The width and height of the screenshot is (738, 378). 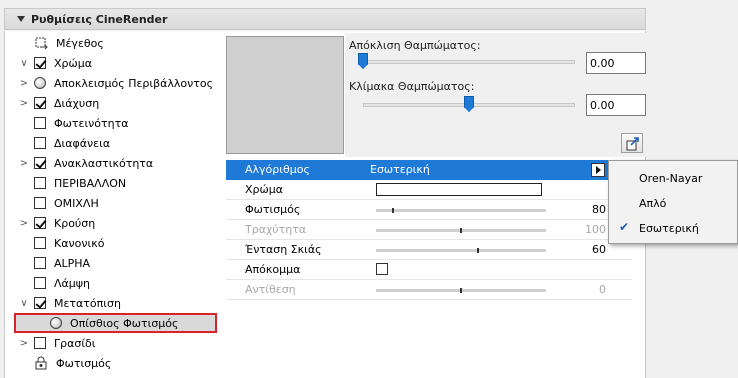 I want to click on tree-item: ∨ Μετατόπιση, so click(x=115, y=303).